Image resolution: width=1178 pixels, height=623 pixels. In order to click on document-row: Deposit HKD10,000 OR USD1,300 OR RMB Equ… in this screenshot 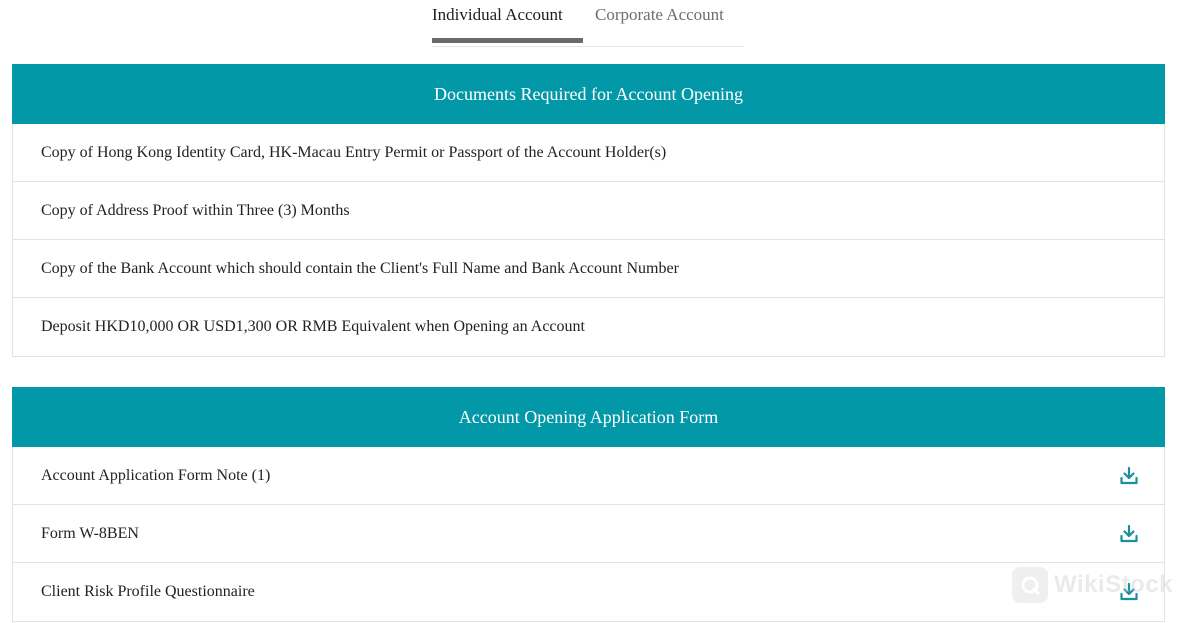, I will do `click(588, 327)`.